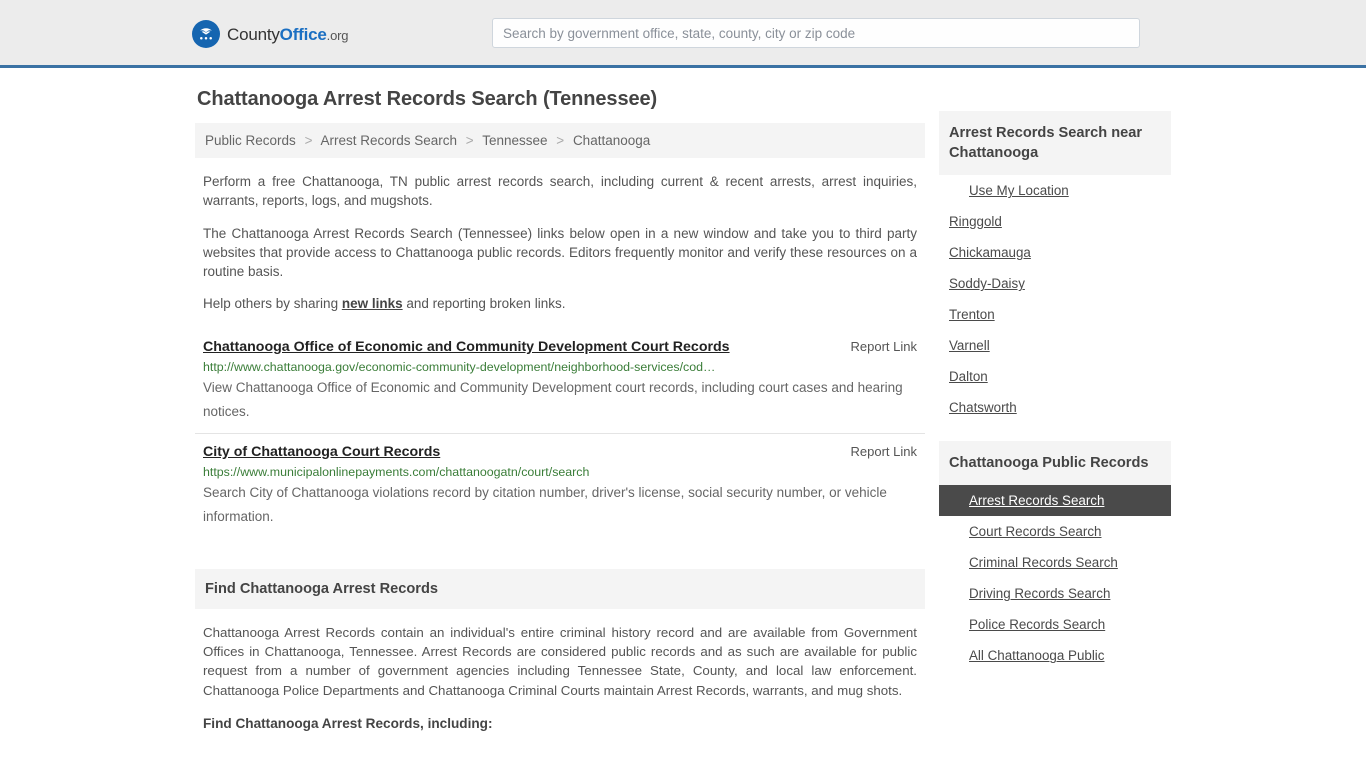  Describe the element at coordinates (388, 140) in the screenshot. I see `breadcrumb-item-arrest-records-search: Arrest Records Search` at that location.